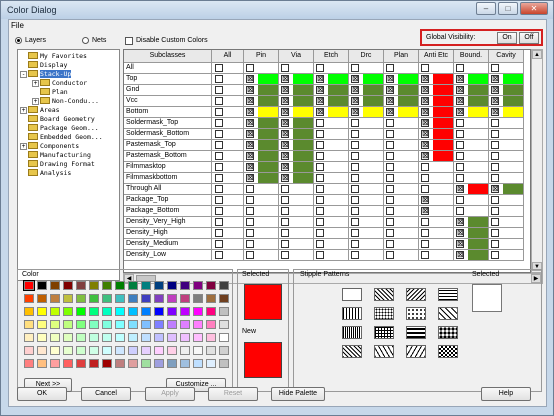 Image resolution: width=554 pixels, height=416 pixels. Describe the element at coordinates (296, 56) in the screenshot. I see `column-header: Via` at that location.